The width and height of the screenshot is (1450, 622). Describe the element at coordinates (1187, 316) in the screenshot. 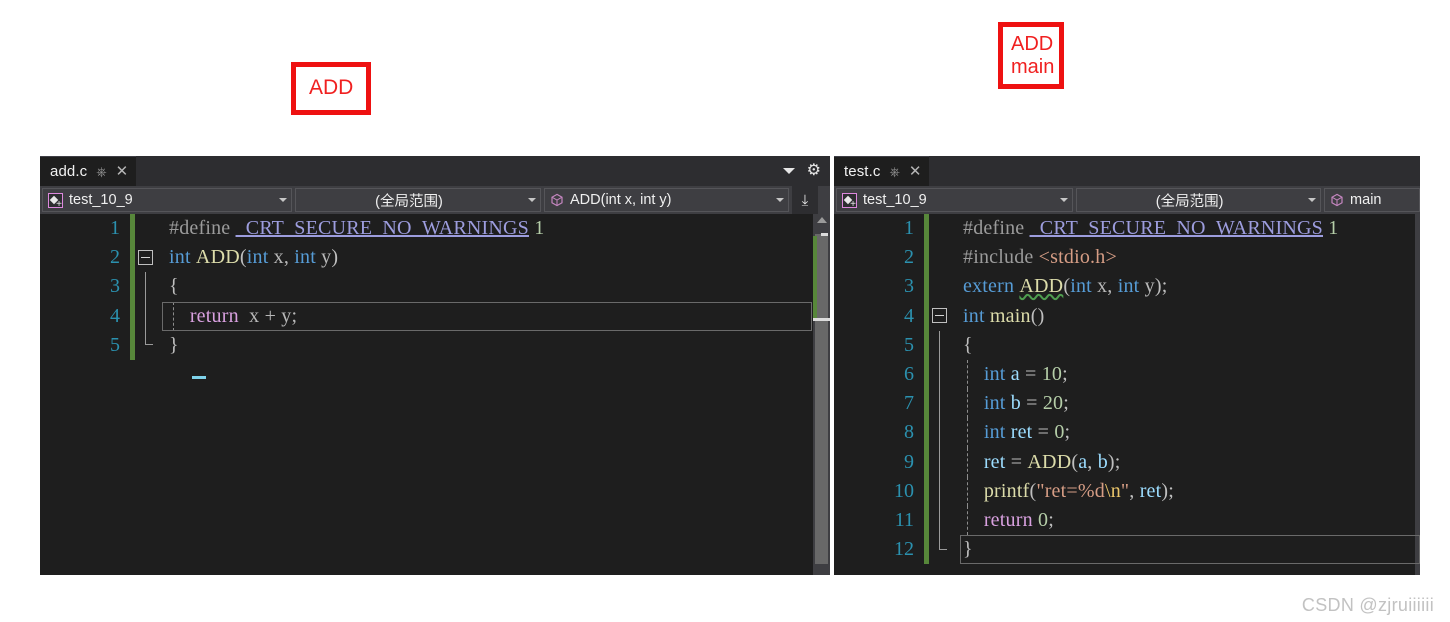

I see `code-text: int main()` at that location.